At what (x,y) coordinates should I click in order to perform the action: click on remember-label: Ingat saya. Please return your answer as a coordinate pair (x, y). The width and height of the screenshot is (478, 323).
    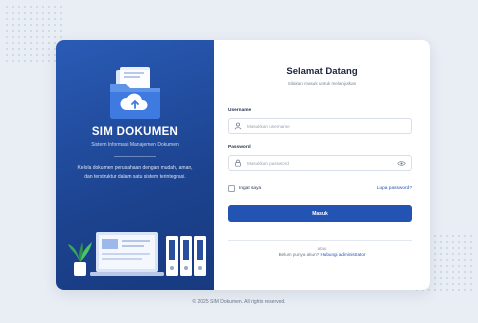
    Looking at the image, I should click on (250, 188).